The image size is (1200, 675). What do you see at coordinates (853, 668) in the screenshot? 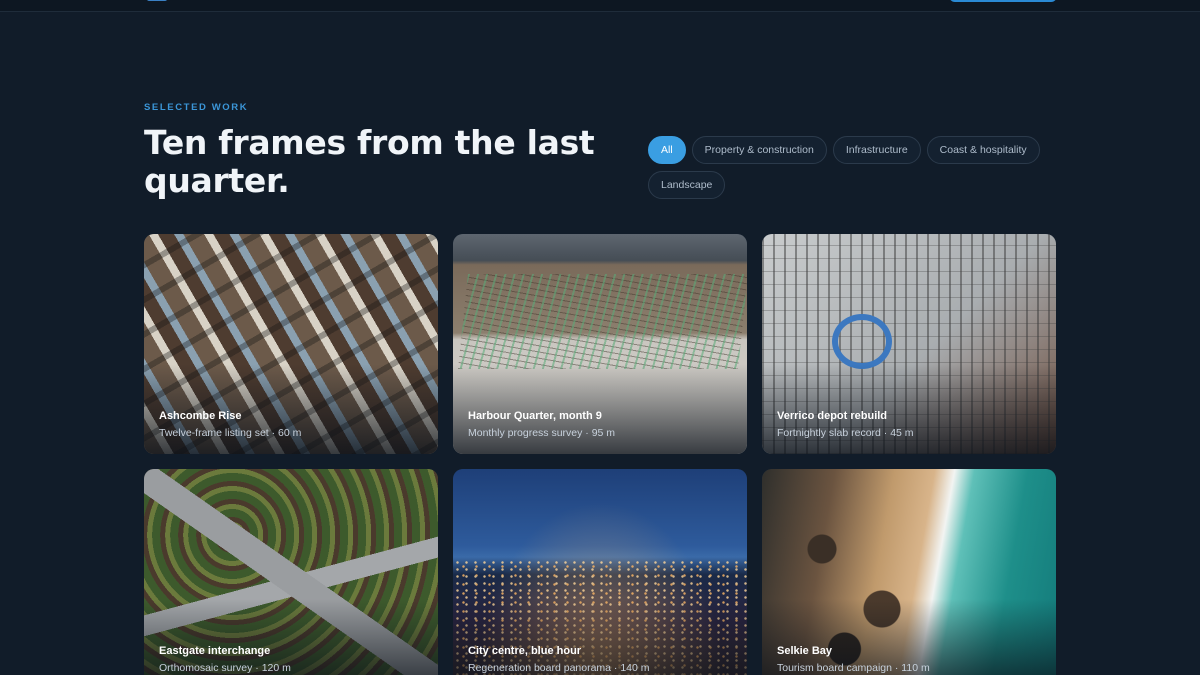
I see `project-subtitle: Tourism board campaign · 110 m` at bounding box center [853, 668].